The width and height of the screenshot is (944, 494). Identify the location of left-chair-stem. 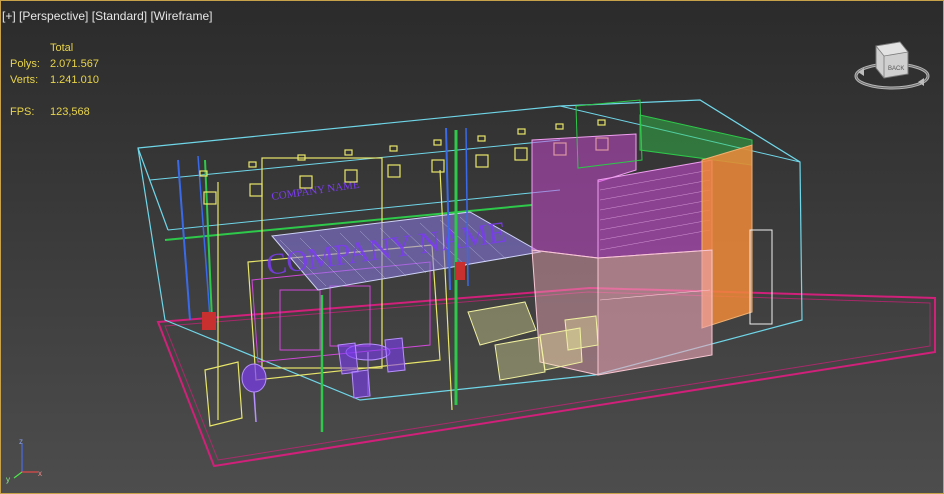
(255, 407).